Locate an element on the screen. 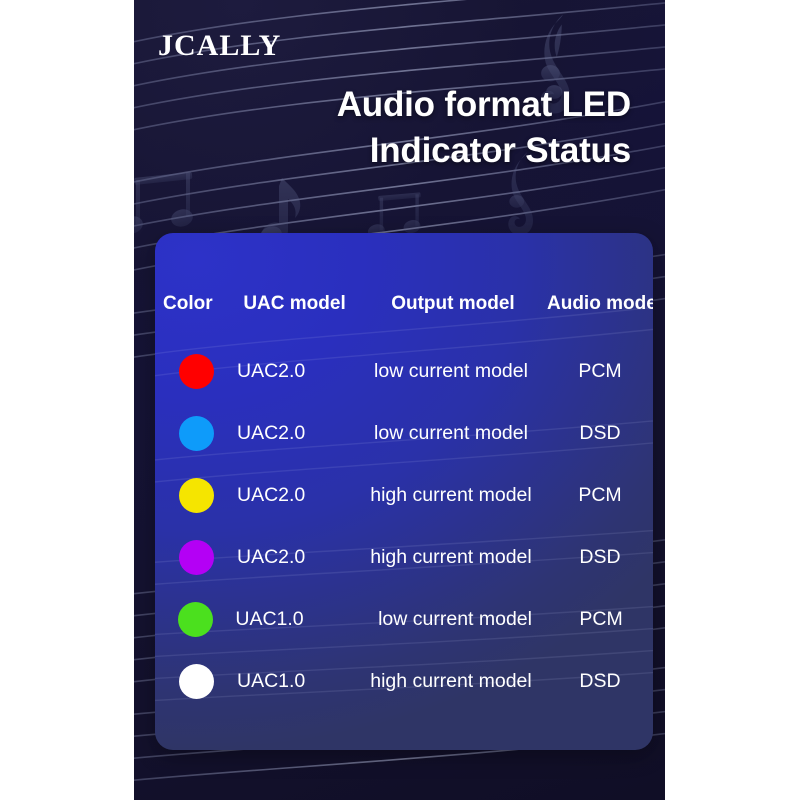 The width and height of the screenshot is (800, 800). table-row: UAC2.0 high current model PCM is located at coordinates (404, 495).